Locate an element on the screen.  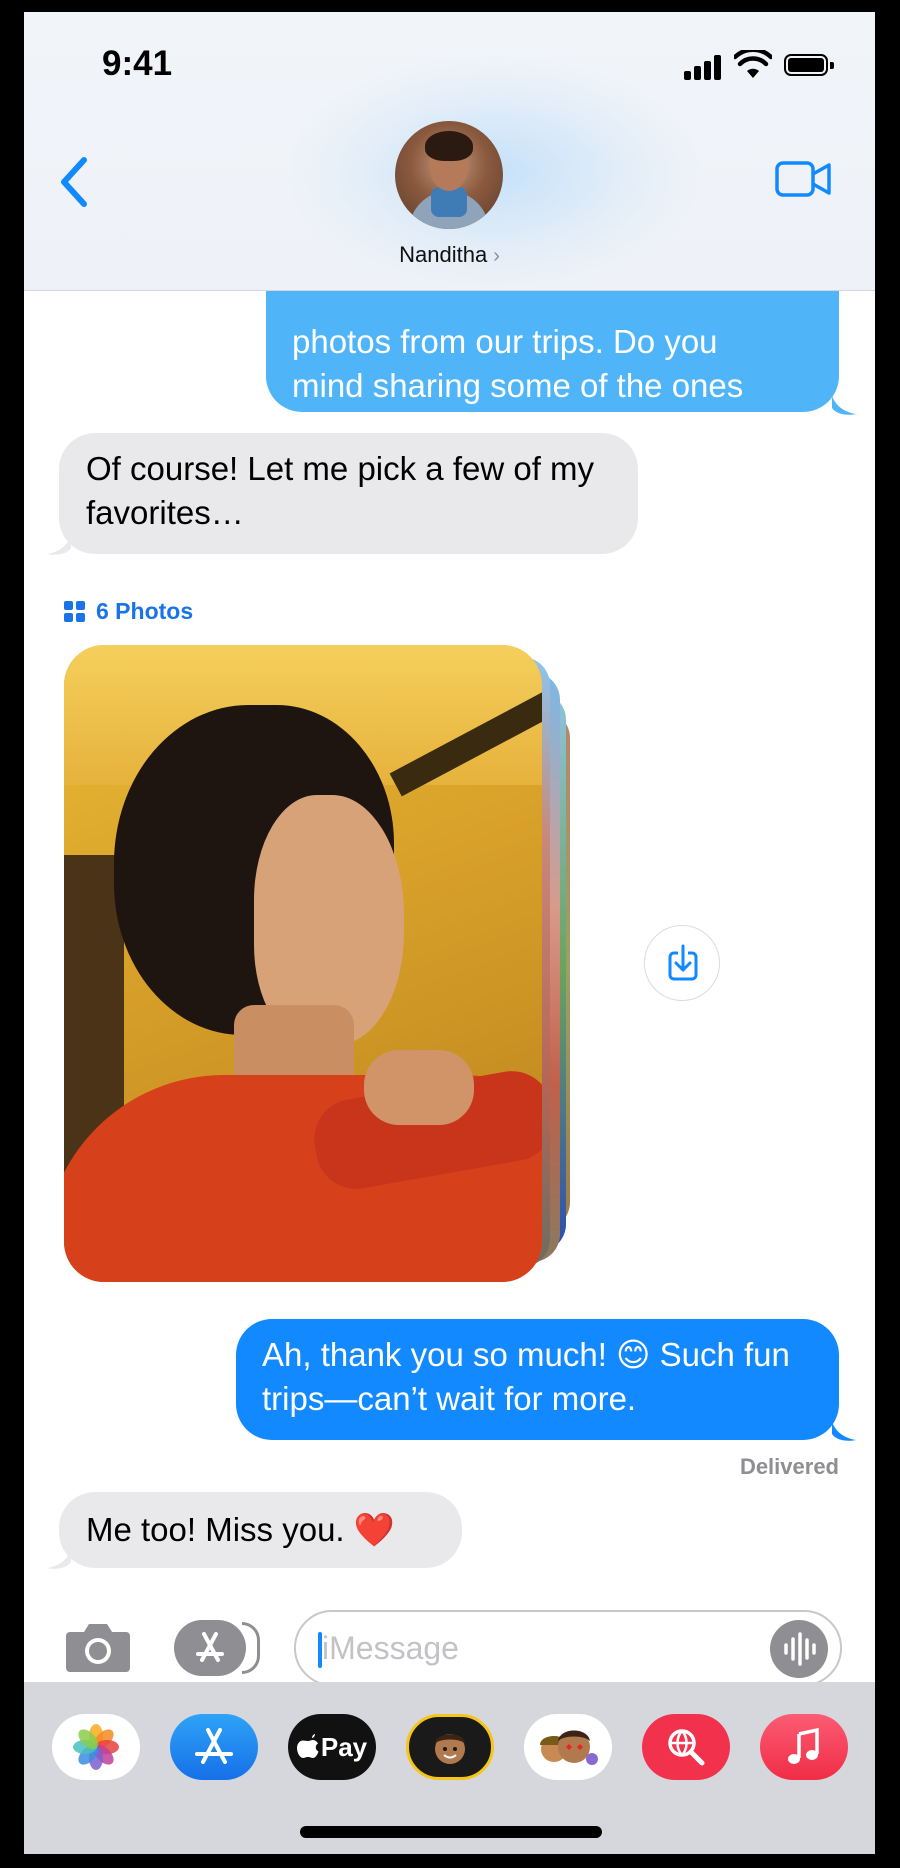
photo-grid-icon is located at coordinates (75, 611).